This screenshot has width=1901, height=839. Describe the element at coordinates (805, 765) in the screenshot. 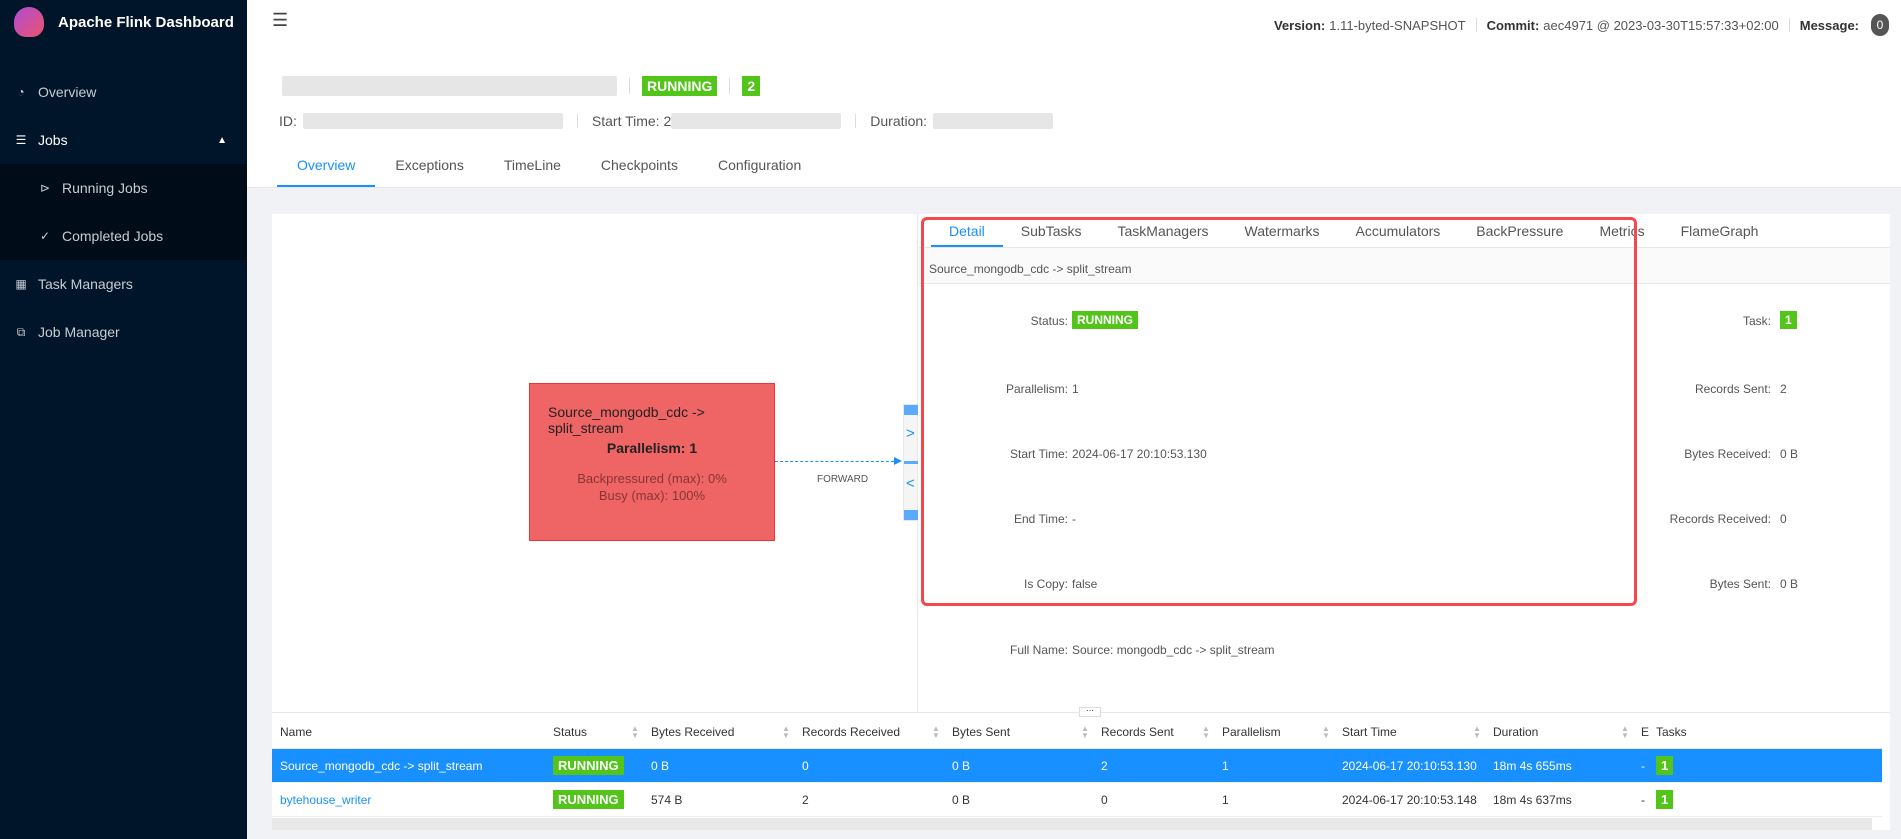

I see `table-cell: 0` at that location.